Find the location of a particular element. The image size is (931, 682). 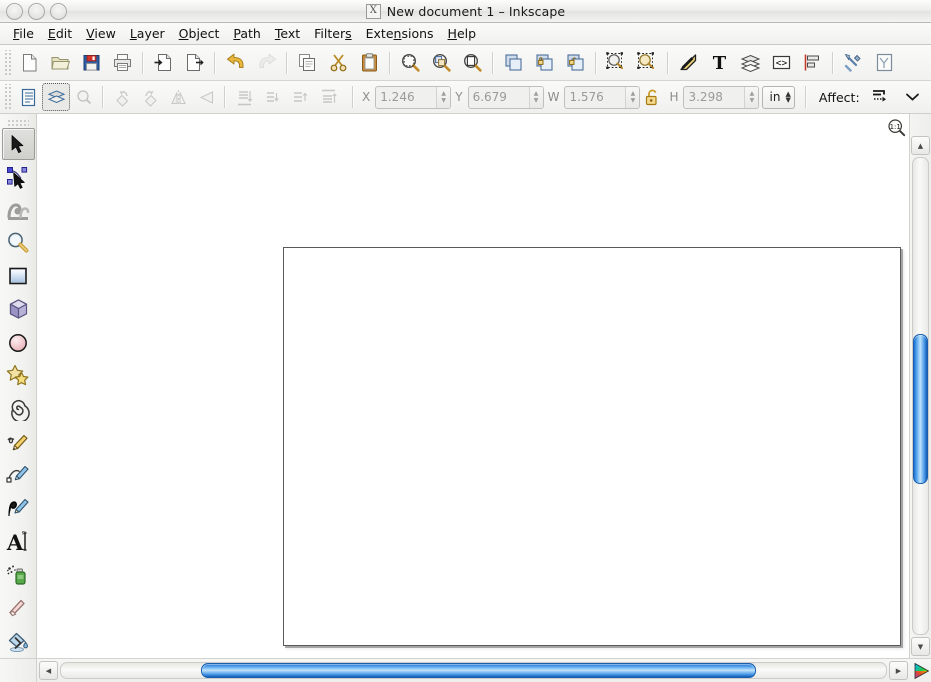

vertical-scroll-track is located at coordinates (920, 396).